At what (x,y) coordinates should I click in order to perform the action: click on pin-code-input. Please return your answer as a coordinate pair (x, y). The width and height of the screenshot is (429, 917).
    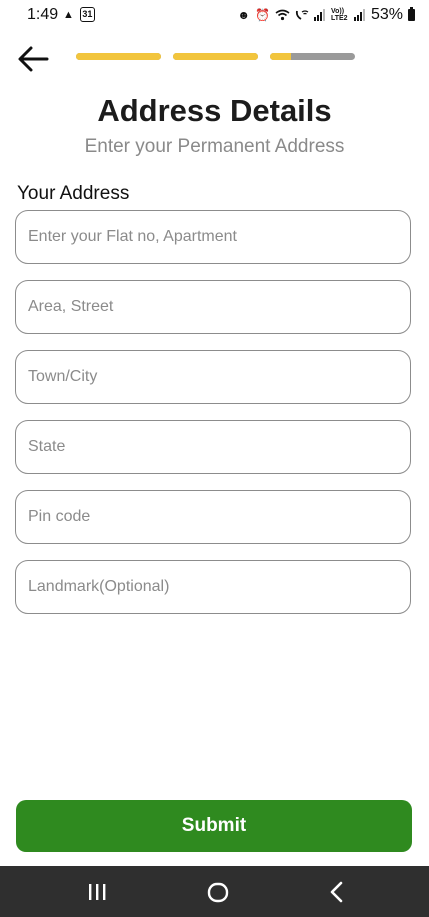
    Looking at the image, I should click on (213, 517).